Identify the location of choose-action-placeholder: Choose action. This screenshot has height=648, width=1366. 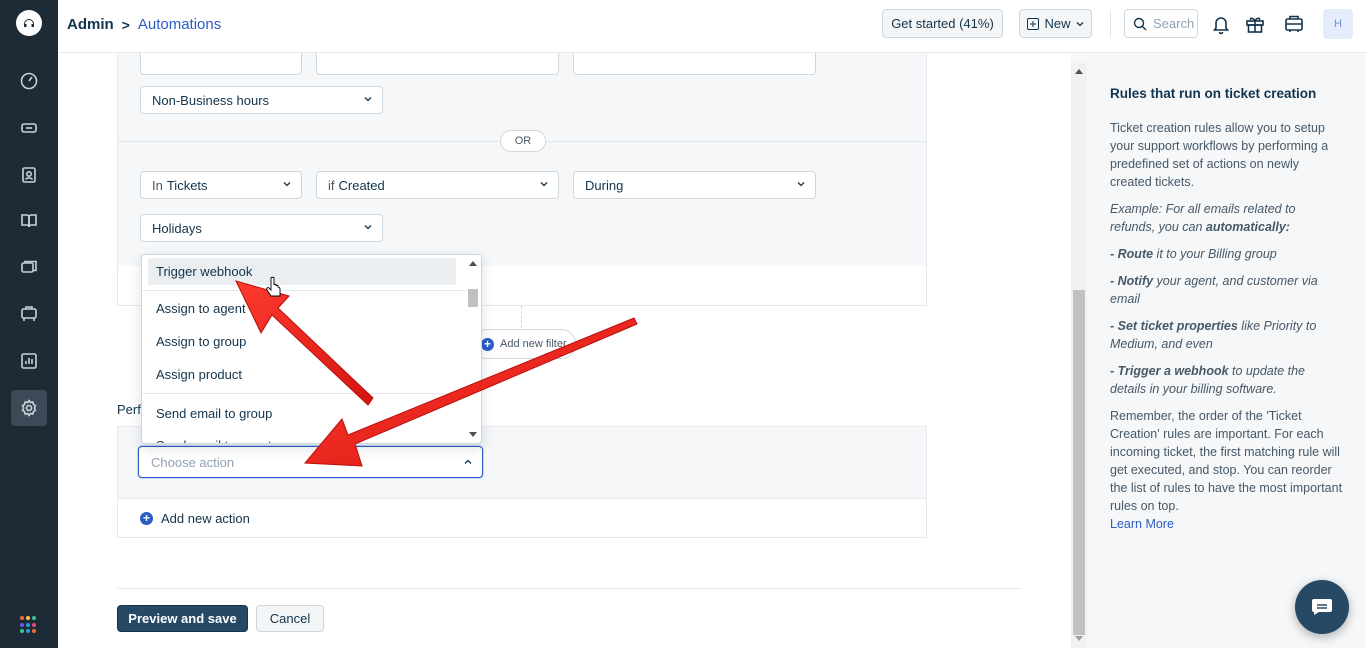
(193, 462).